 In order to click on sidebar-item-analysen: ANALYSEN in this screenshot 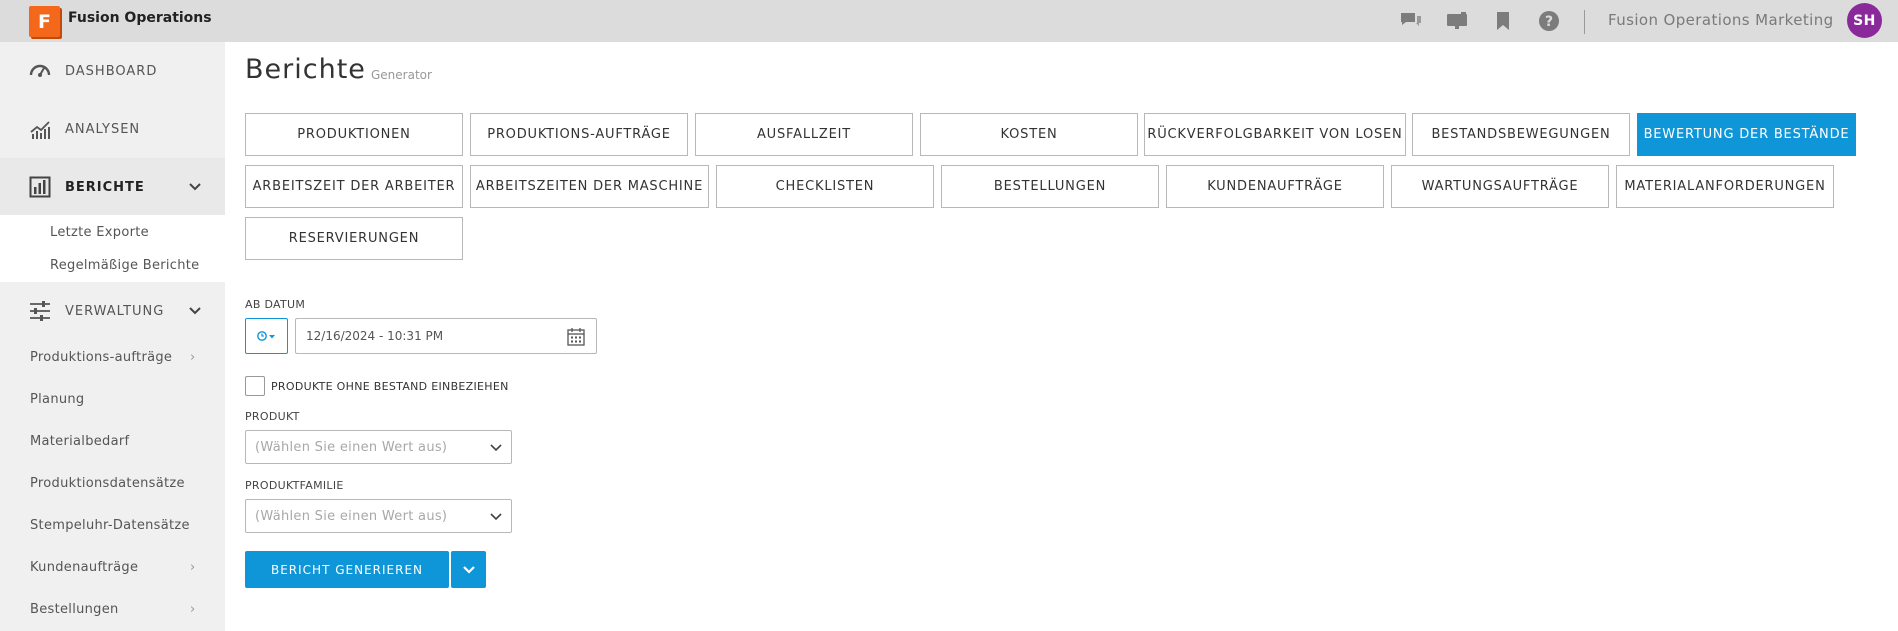, I will do `click(112, 129)`.